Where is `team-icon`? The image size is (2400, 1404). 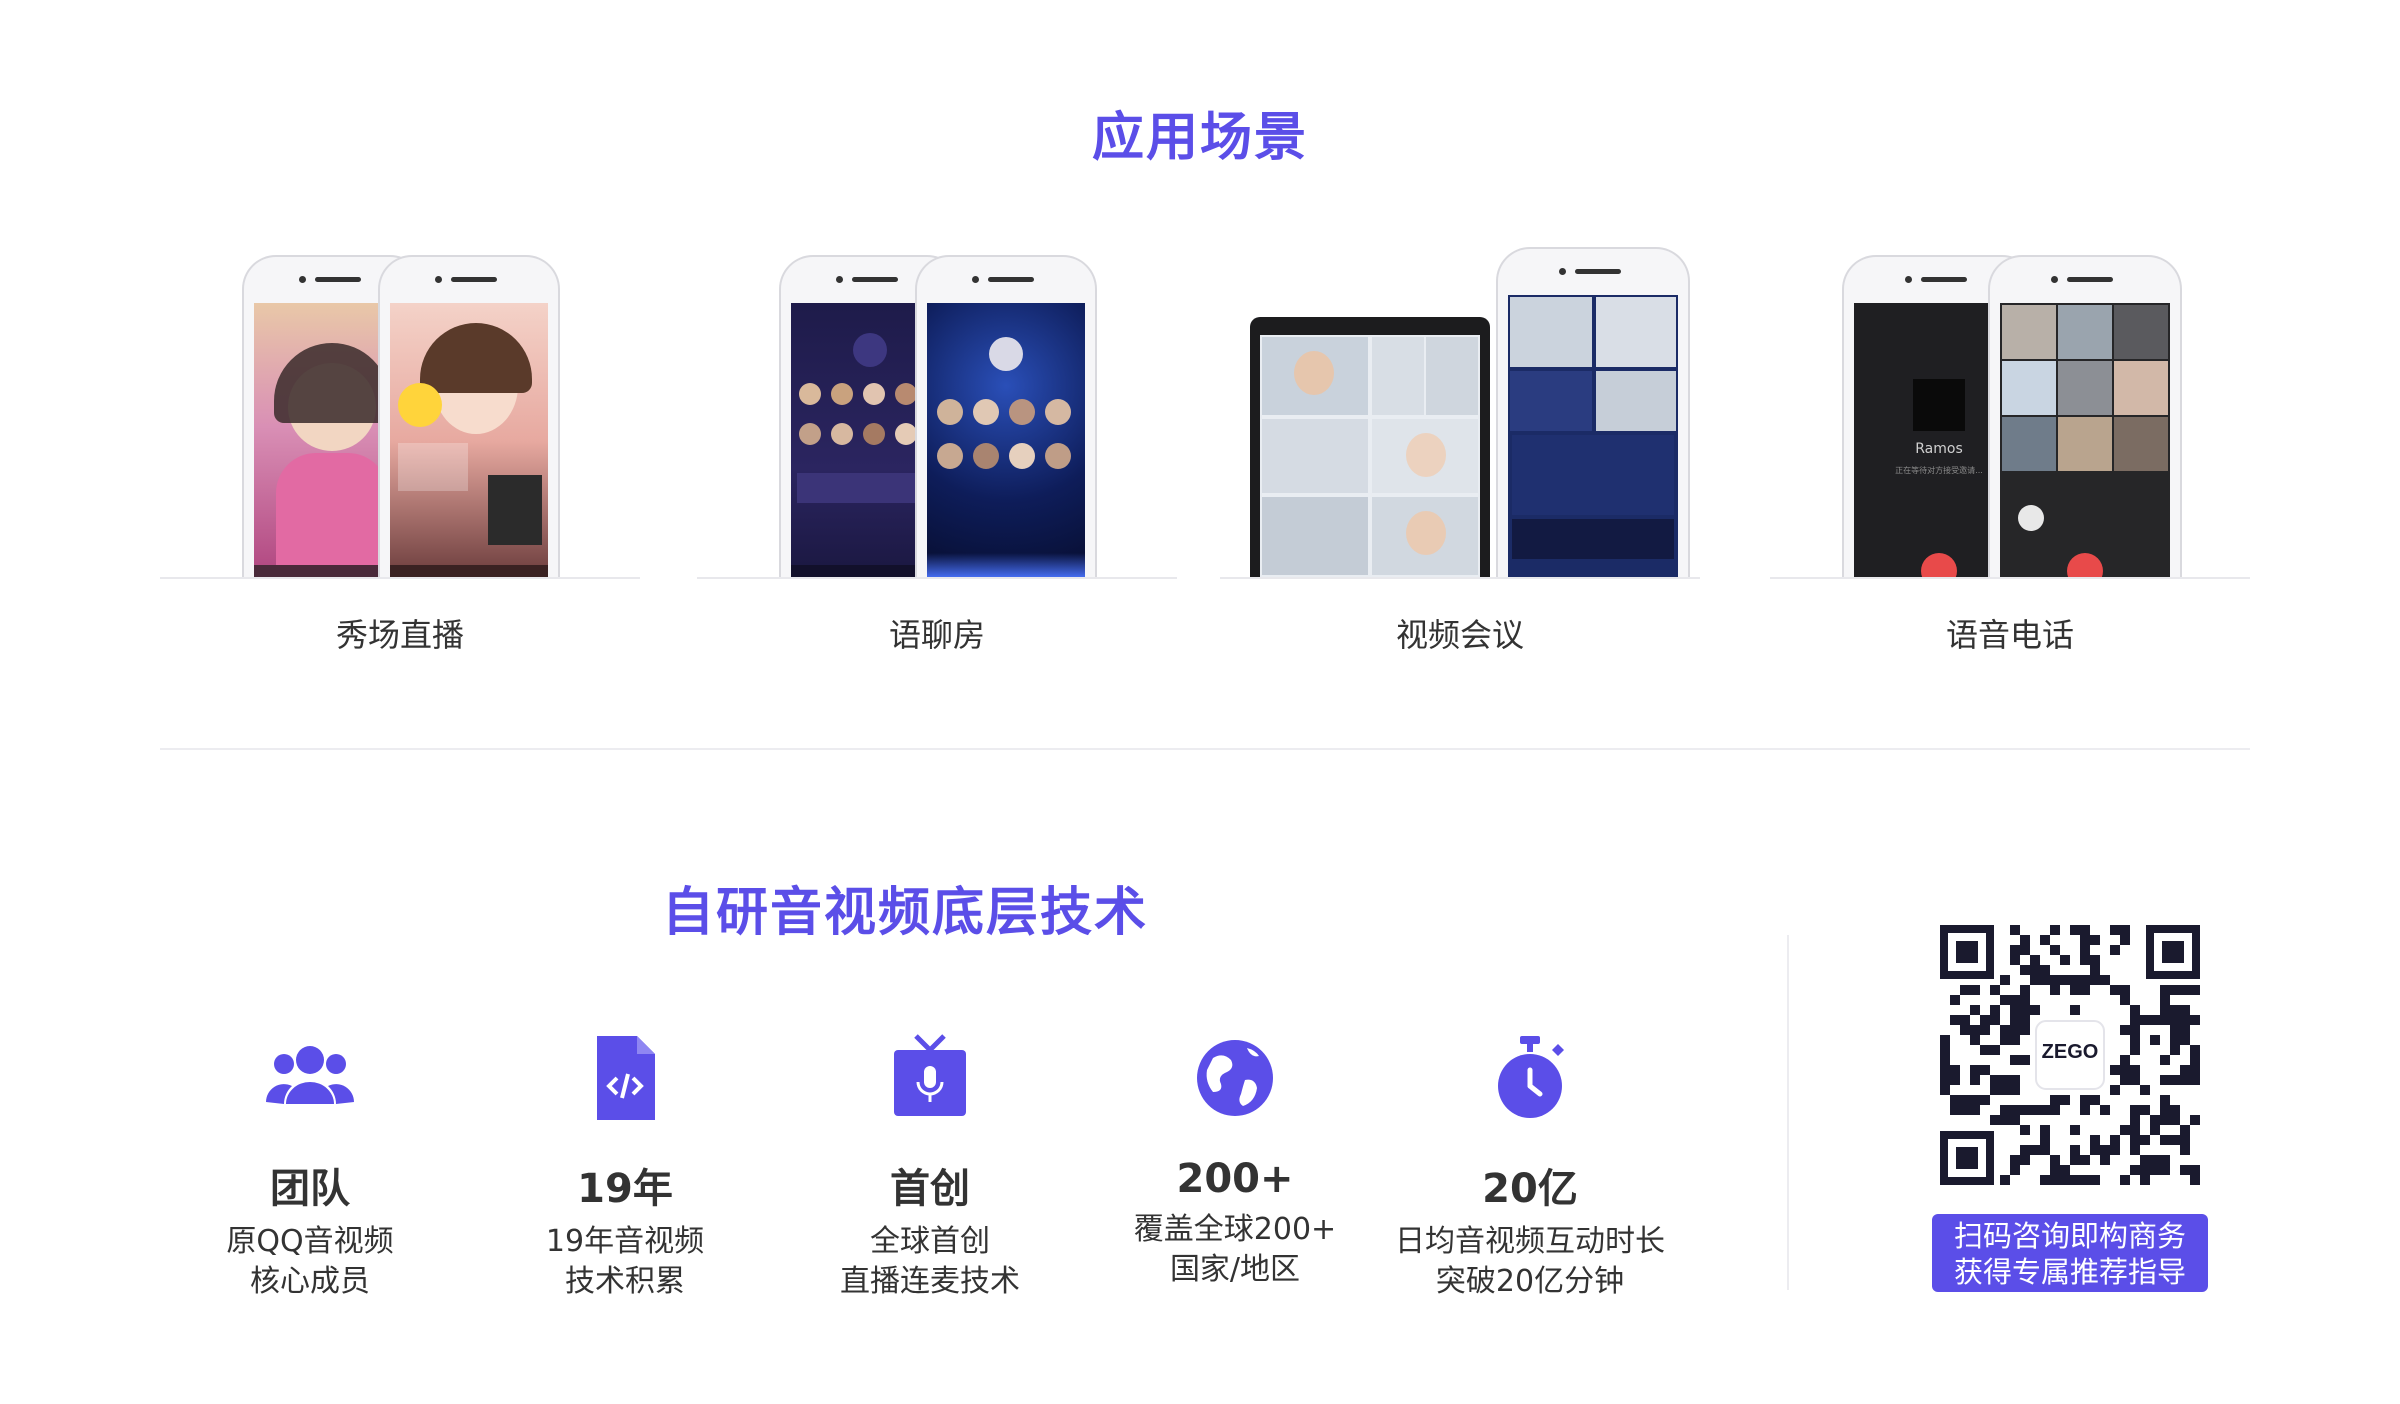 team-icon is located at coordinates (310, 1078).